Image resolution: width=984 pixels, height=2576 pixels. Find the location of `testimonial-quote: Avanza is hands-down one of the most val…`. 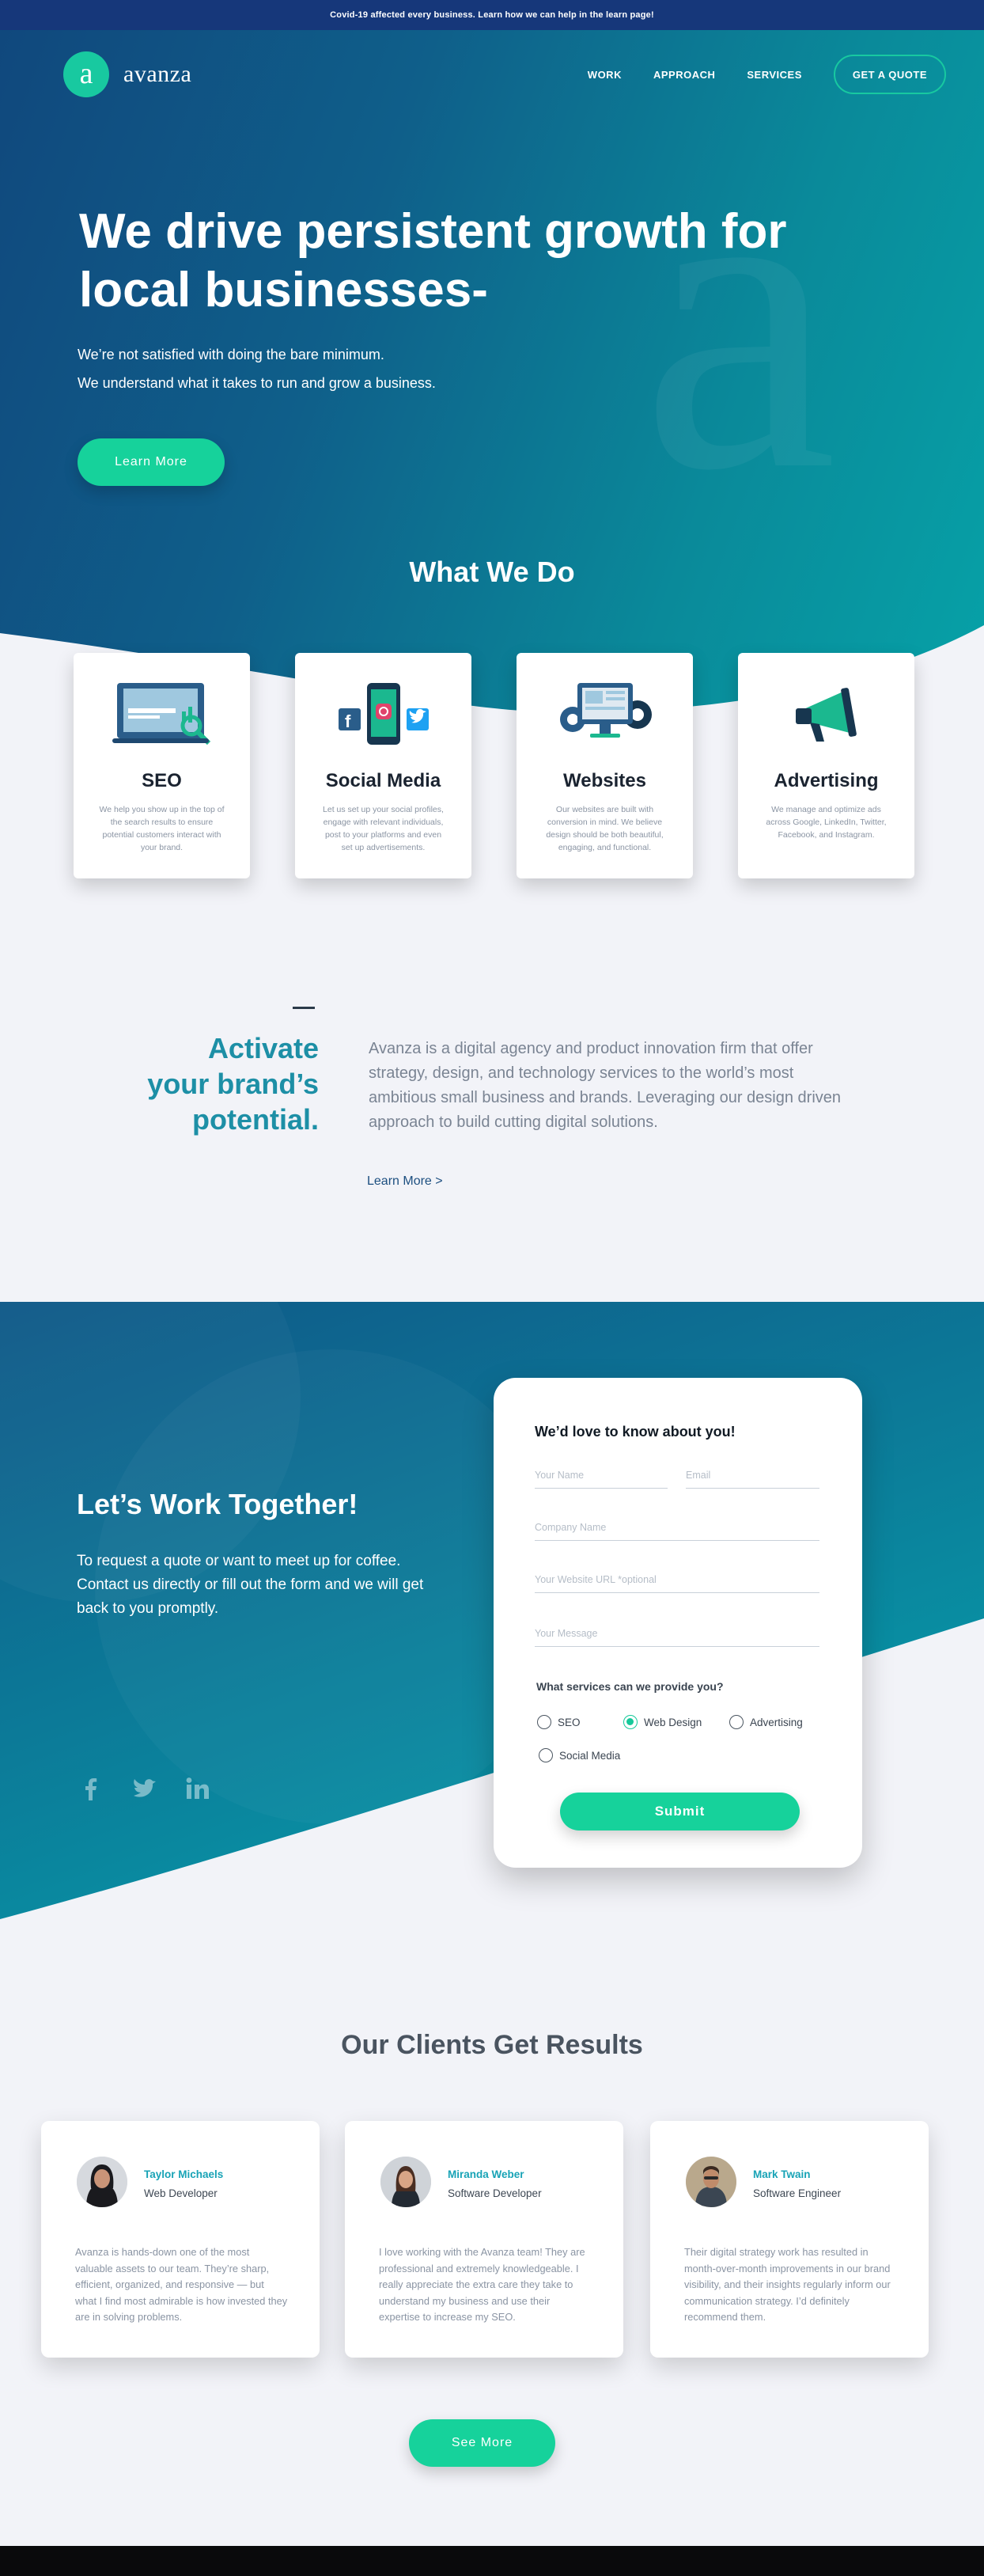

testimonial-quote: Avanza is hands-down one of the most val… is located at coordinates (181, 2284).